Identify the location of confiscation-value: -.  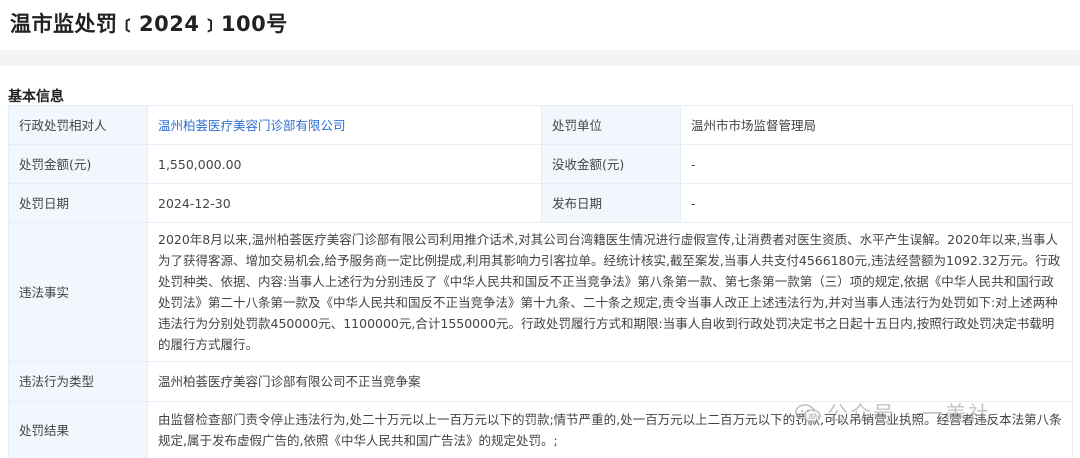
(876, 164).